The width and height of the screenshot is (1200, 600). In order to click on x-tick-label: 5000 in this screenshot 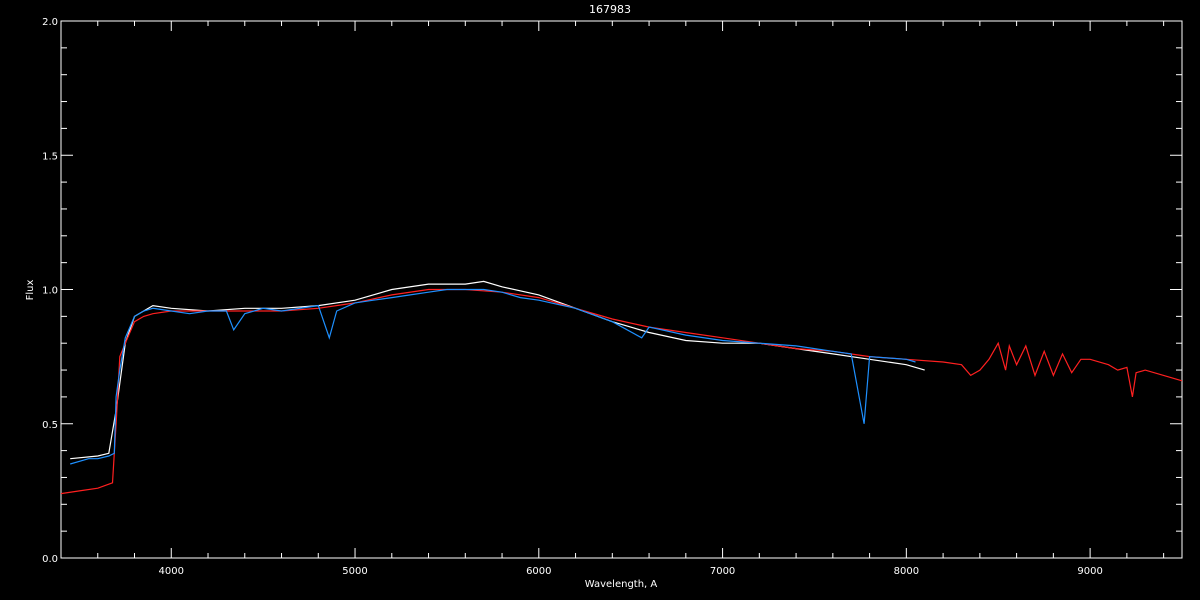, I will do `click(354, 571)`.